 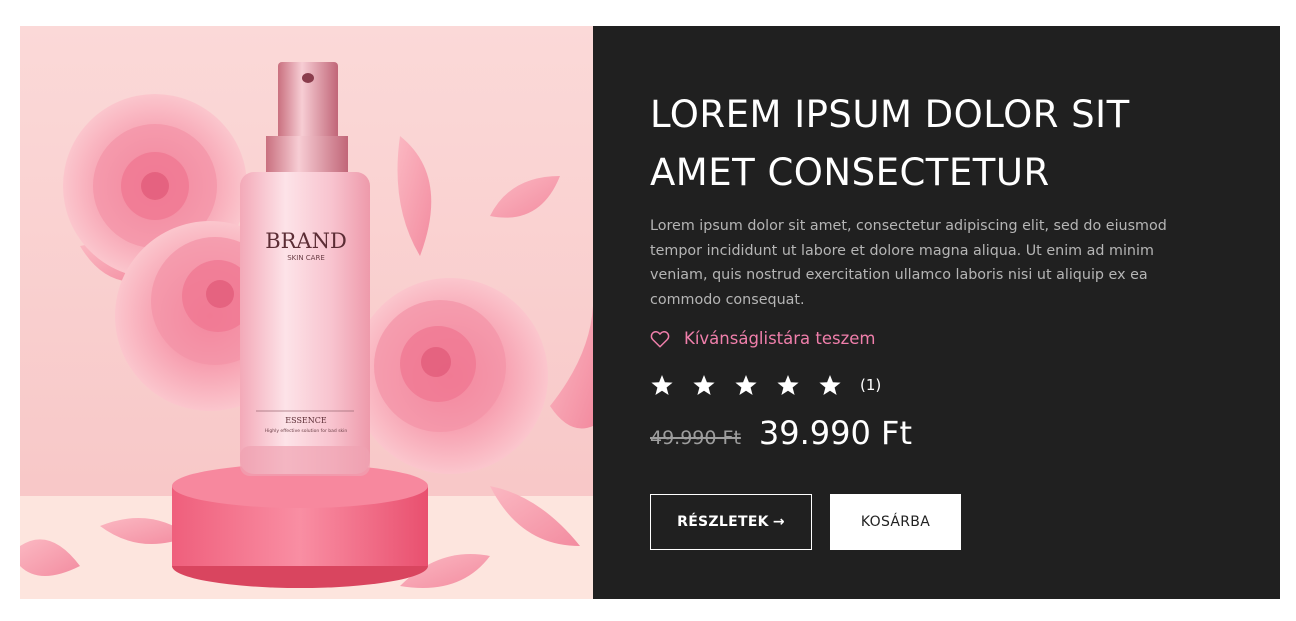 I want to click on details-button: RÉSZLETEK →, so click(x=731, y=522).